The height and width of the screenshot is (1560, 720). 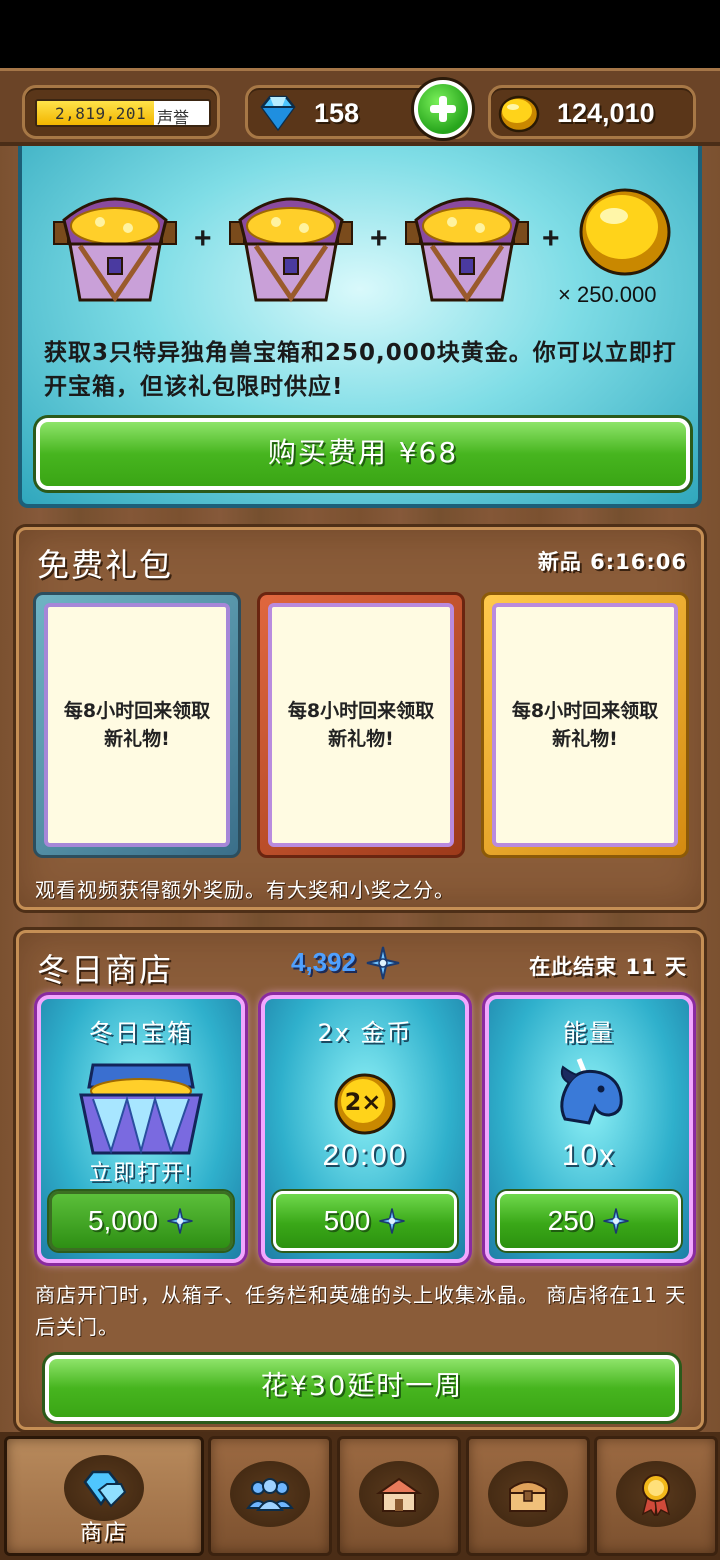 I want to click on town-icon, so click(x=399, y=1494).